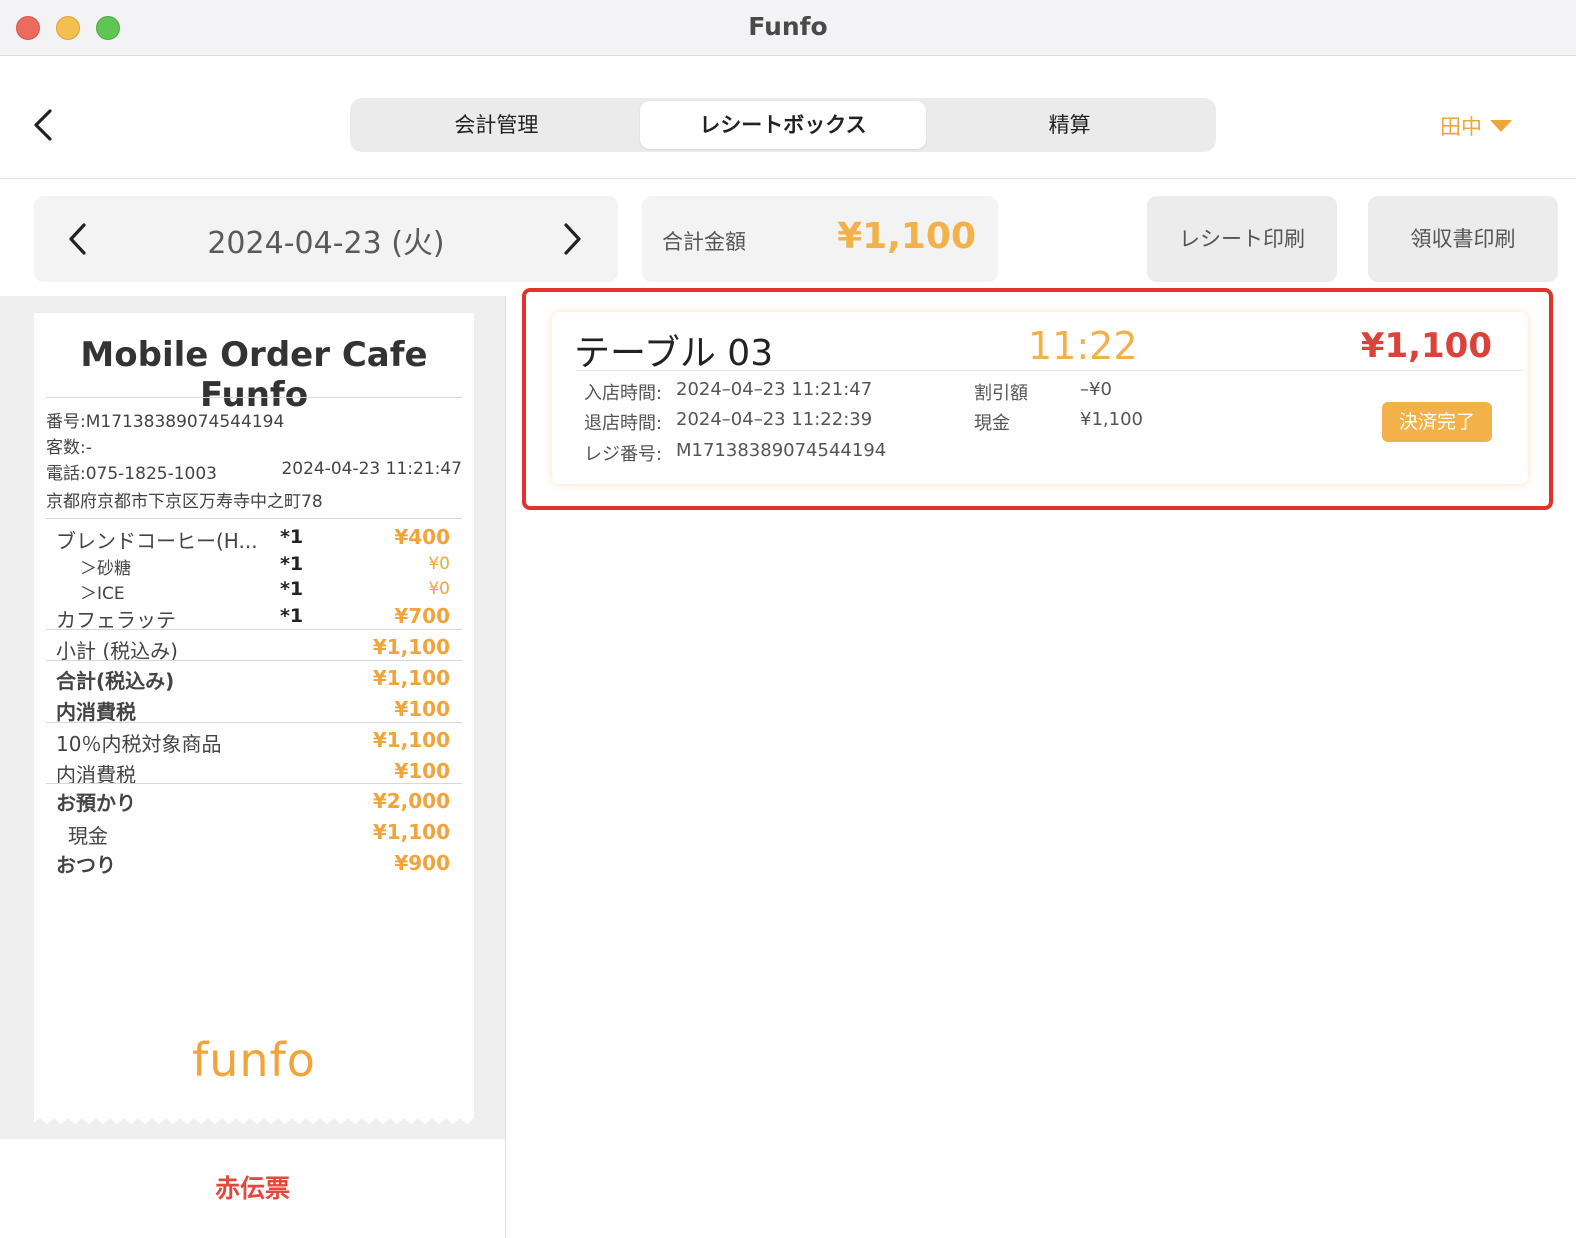  What do you see at coordinates (411, 740) in the screenshot?
I see `taxable-value: ¥1,100` at bounding box center [411, 740].